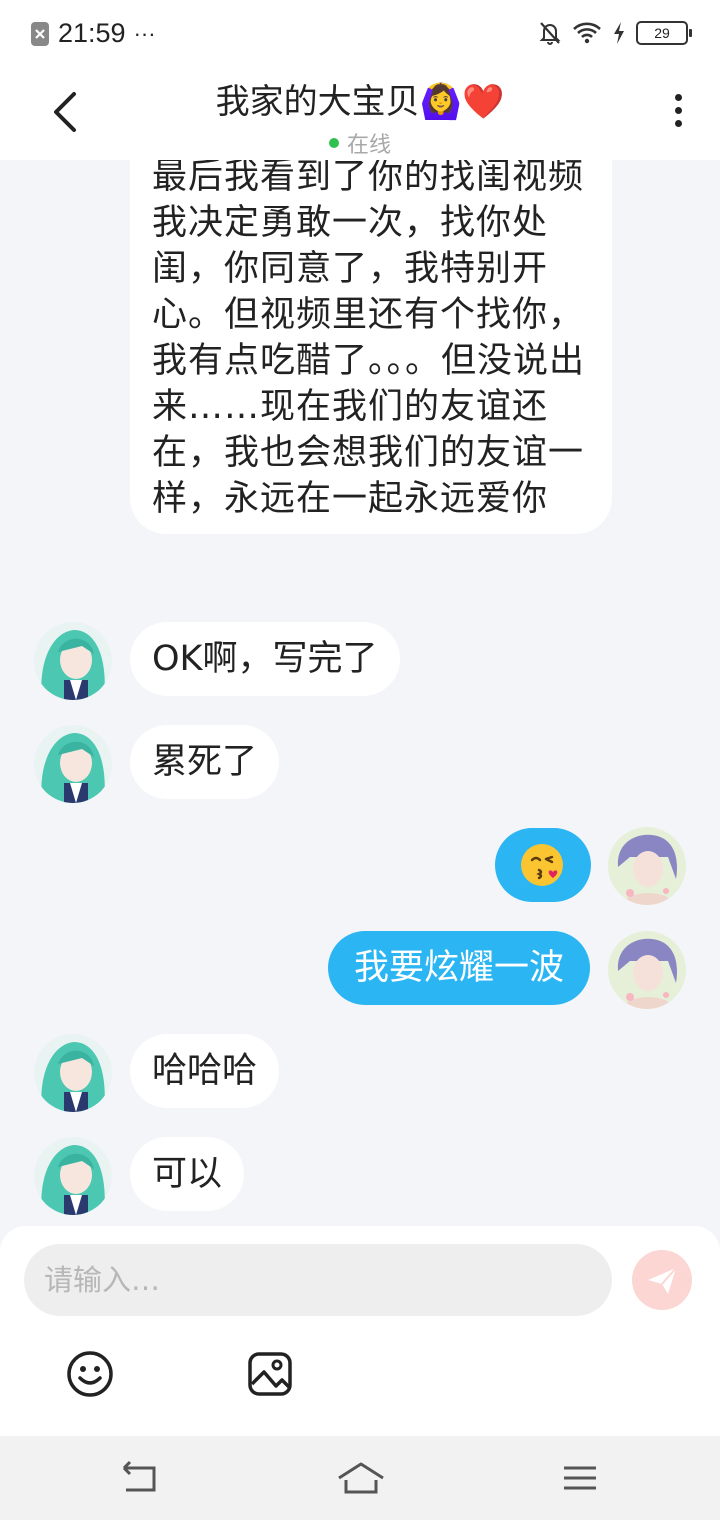  Describe the element at coordinates (265, 659) in the screenshot. I see `message-bubble-left: OK啊，写完了` at that location.